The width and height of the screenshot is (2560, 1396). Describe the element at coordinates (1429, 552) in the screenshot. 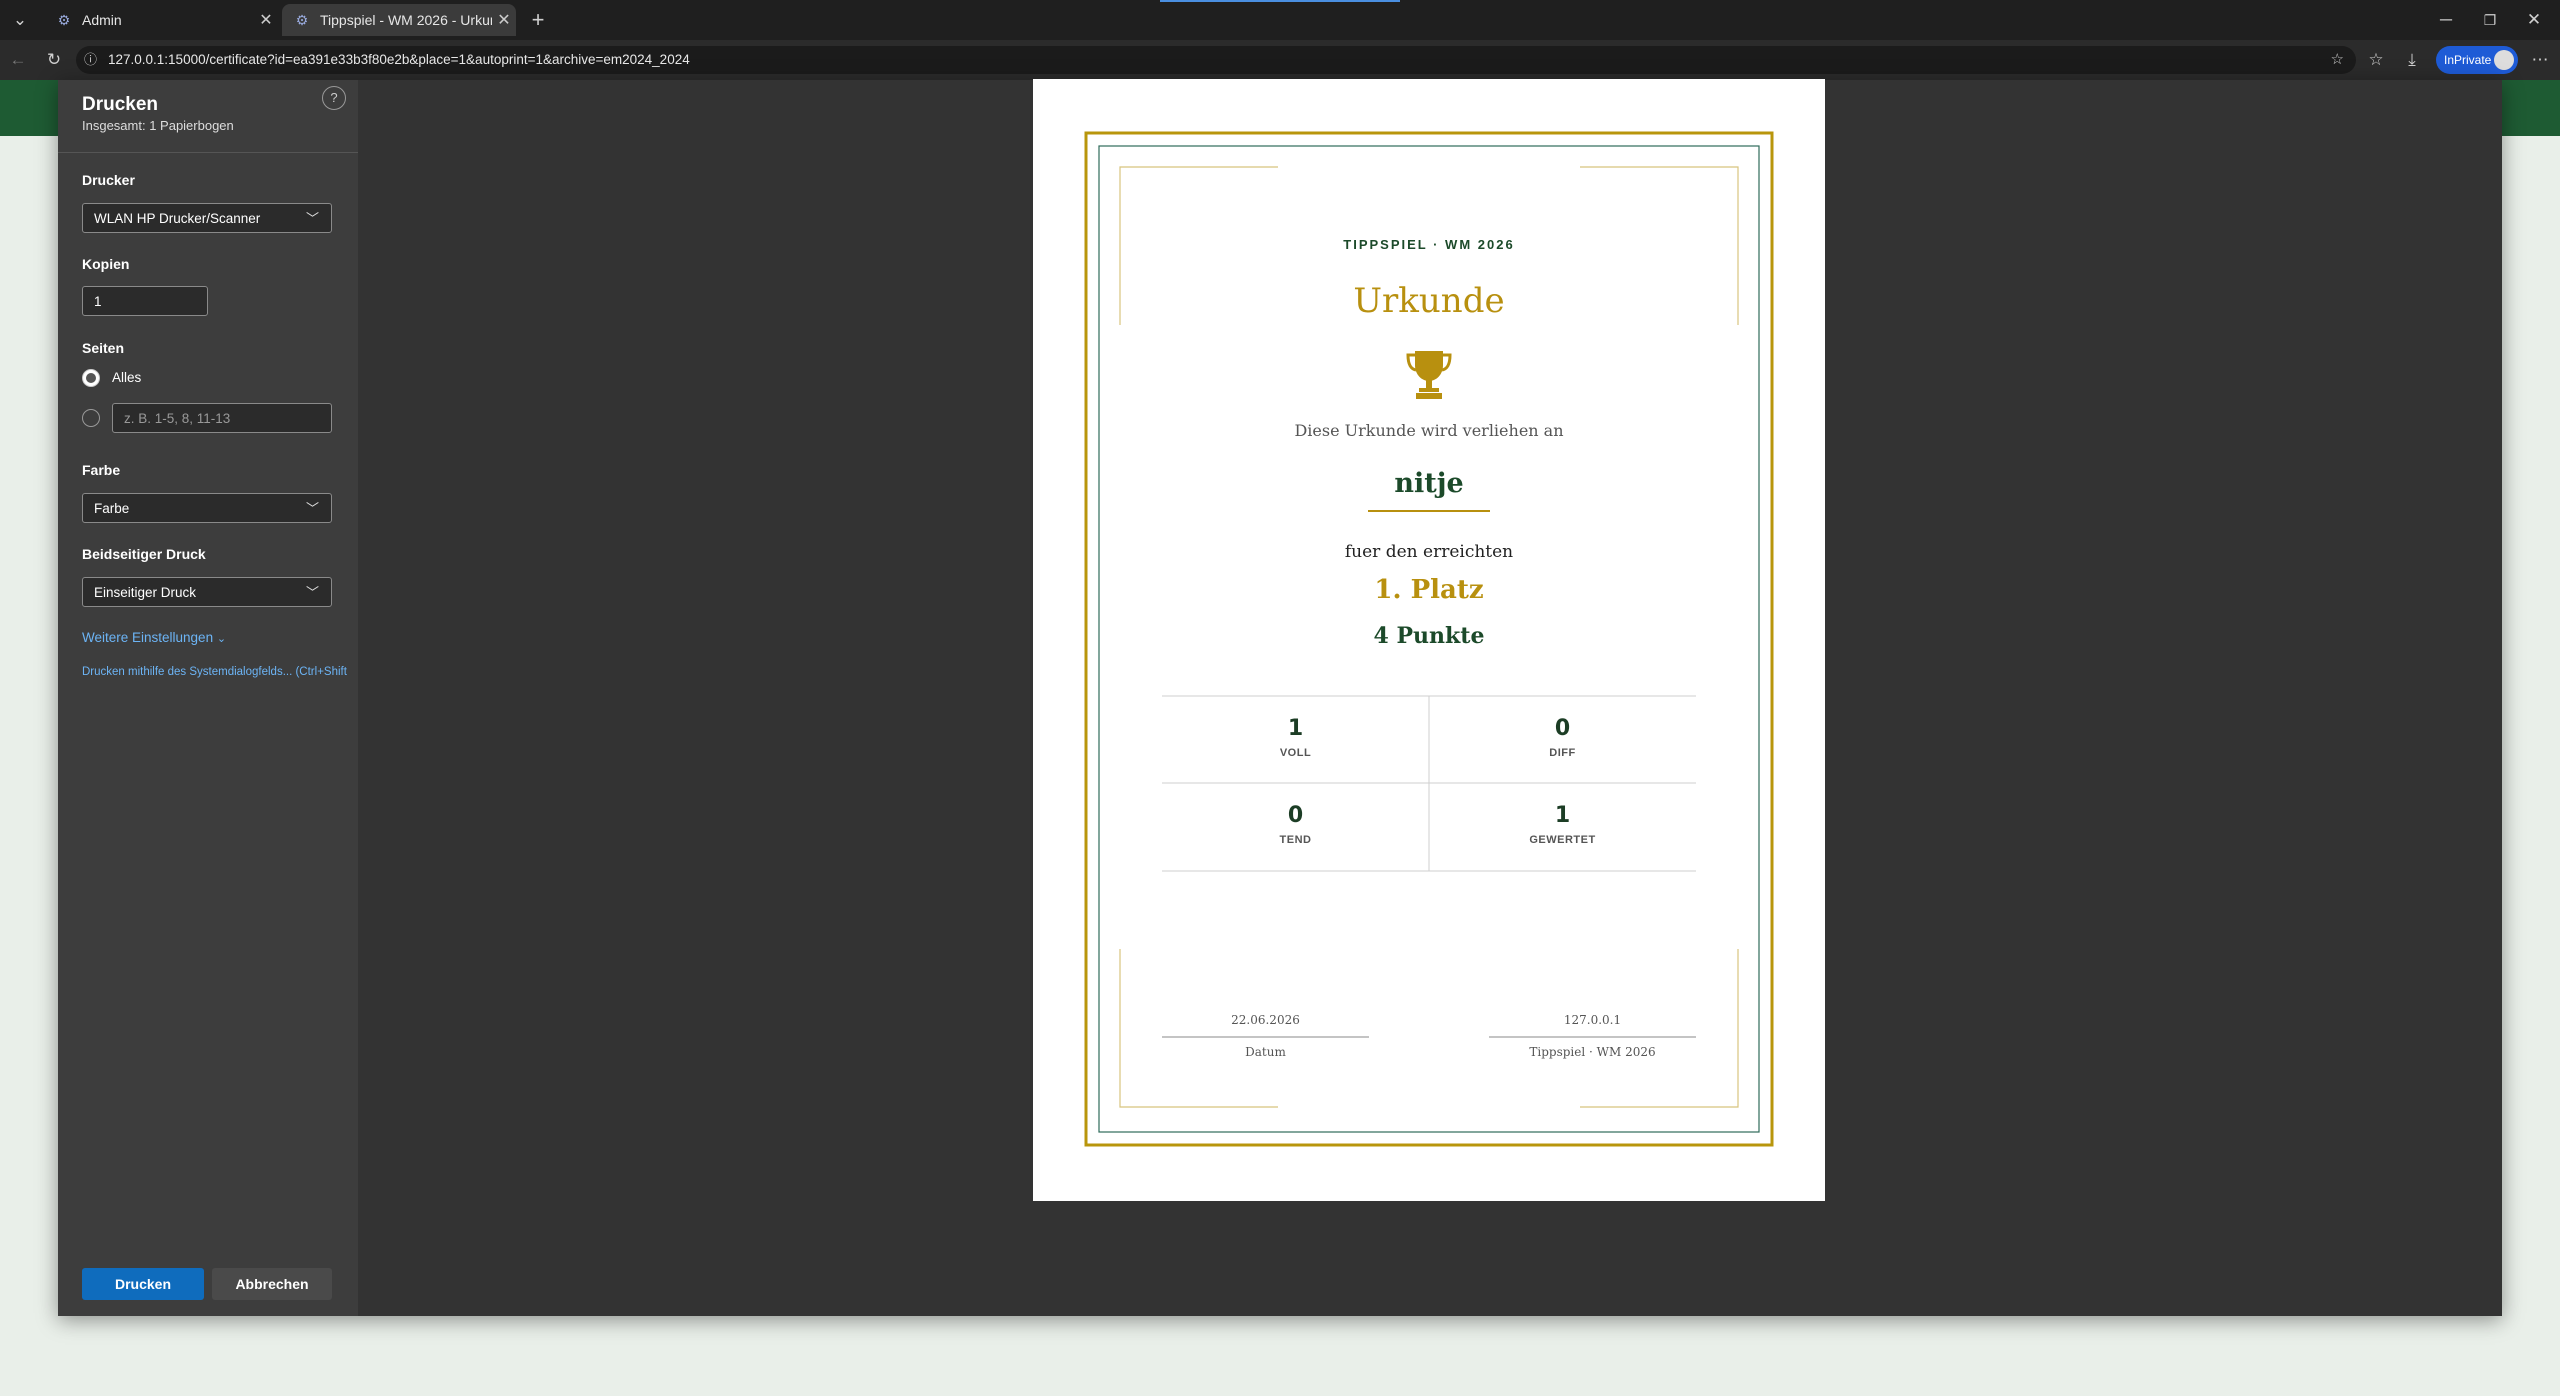

I see `for-text: fuer den erreichten` at that location.